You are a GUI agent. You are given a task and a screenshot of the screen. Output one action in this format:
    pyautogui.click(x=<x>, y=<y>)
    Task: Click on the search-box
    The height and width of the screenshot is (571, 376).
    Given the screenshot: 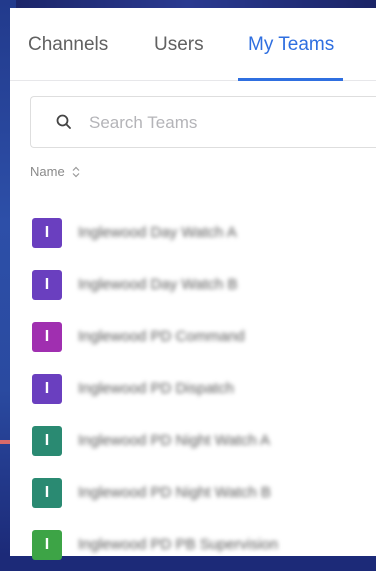 What is the action you would take?
    pyautogui.click(x=203, y=122)
    